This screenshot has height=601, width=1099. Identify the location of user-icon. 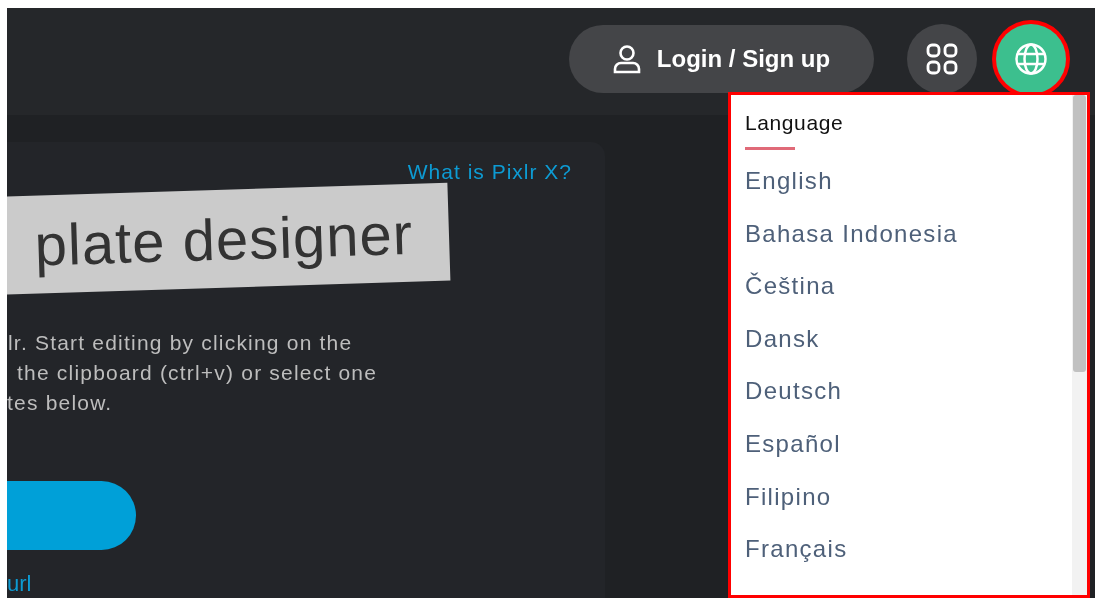
(626, 58).